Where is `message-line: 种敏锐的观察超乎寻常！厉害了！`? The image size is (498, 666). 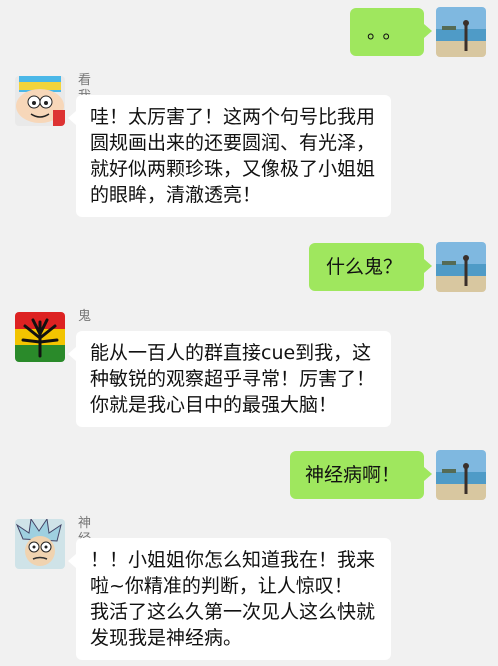 message-line: 种敏锐的观察超乎寻常！厉害了！ is located at coordinates (233, 379).